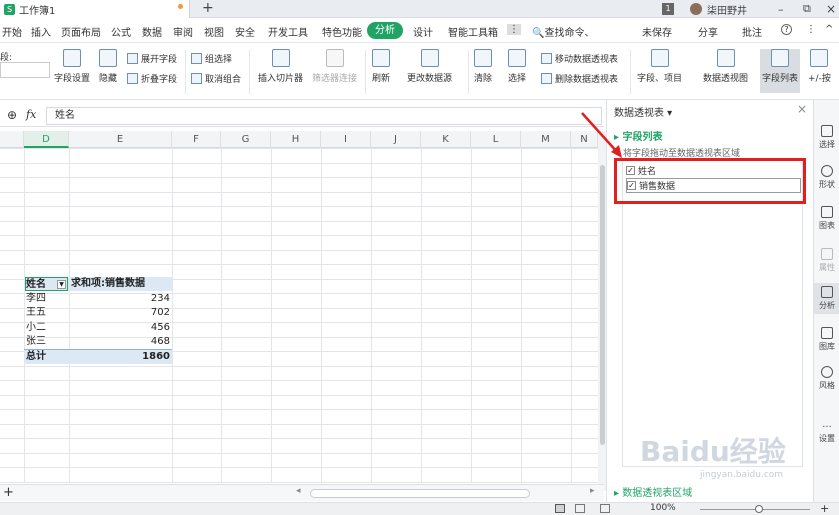 The image size is (839, 515). Describe the element at coordinates (829, 29) in the screenshot. I see `collapse-ribbon-icon: ^` at that location.